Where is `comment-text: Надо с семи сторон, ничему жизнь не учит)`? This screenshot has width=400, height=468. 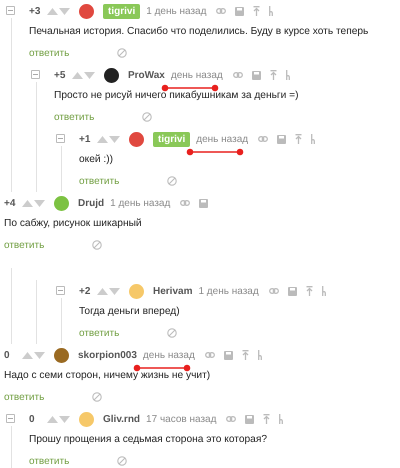 comment-text: Надо с семи сторон, ничему жизнь не учит) is located at coordinates (108, 376).